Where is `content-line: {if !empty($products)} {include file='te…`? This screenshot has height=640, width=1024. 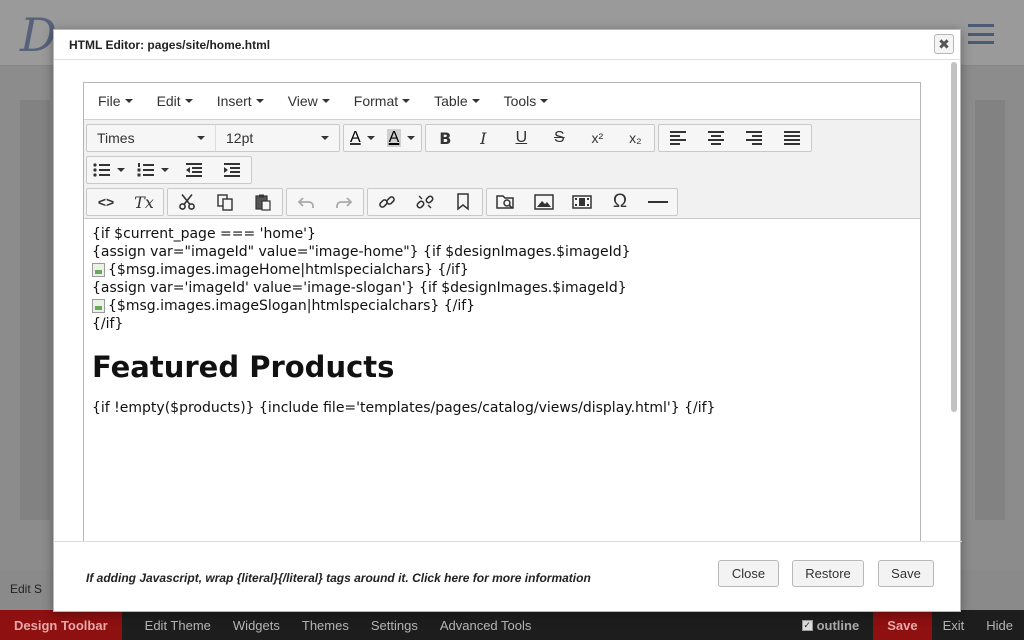
content-line: {if !empty($products)} {include file='te… is located at coordinates (404, 408).